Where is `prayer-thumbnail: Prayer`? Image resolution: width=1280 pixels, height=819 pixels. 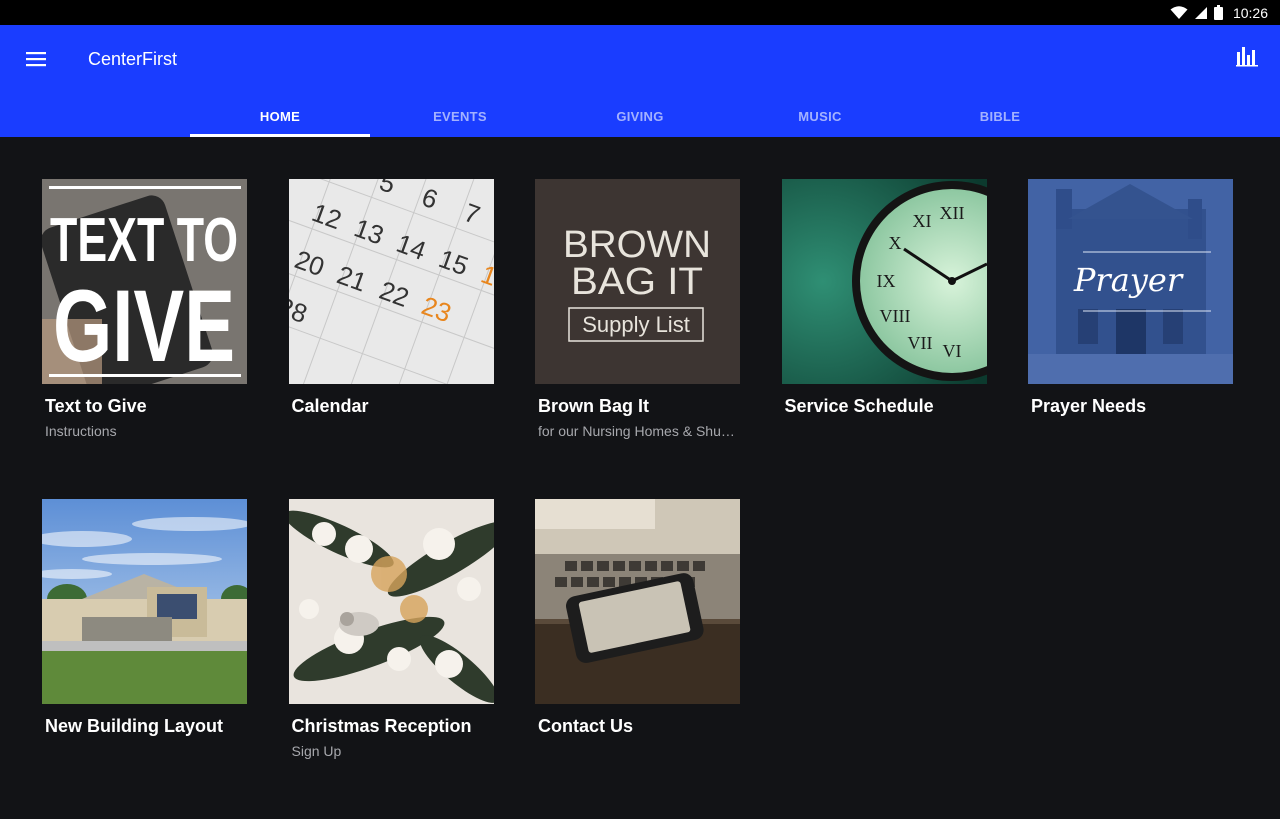
prayer-thumbnail: Prayer is located at coordinates (1130, 281).